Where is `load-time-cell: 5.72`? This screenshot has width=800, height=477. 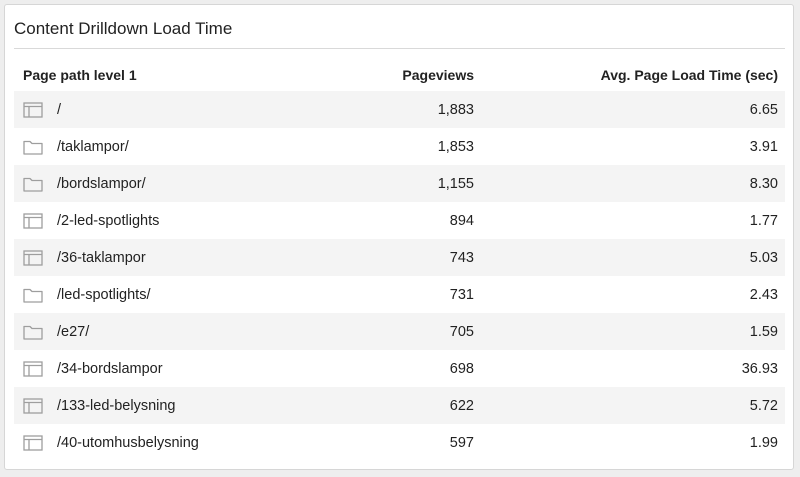
load-time-cell: 5.72 is located at coordinates (763, 405).